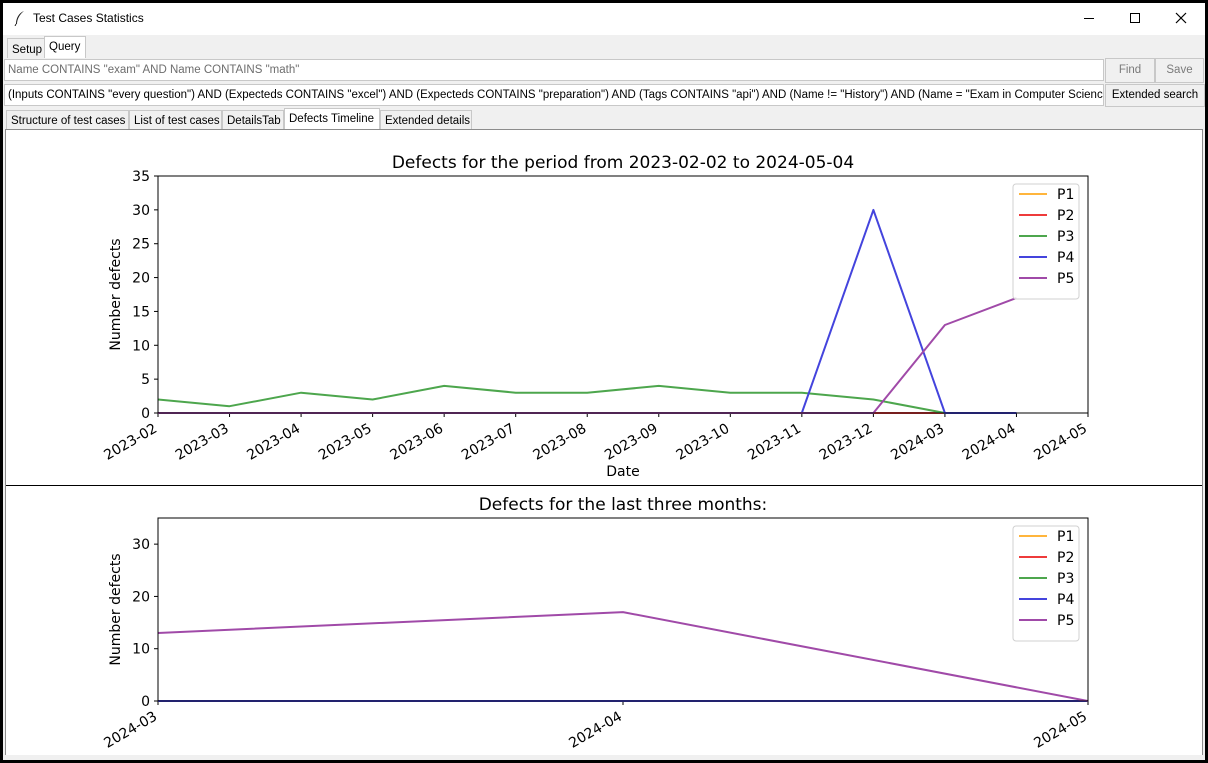  I want to click on tab-query: Query, so click(65, 47).